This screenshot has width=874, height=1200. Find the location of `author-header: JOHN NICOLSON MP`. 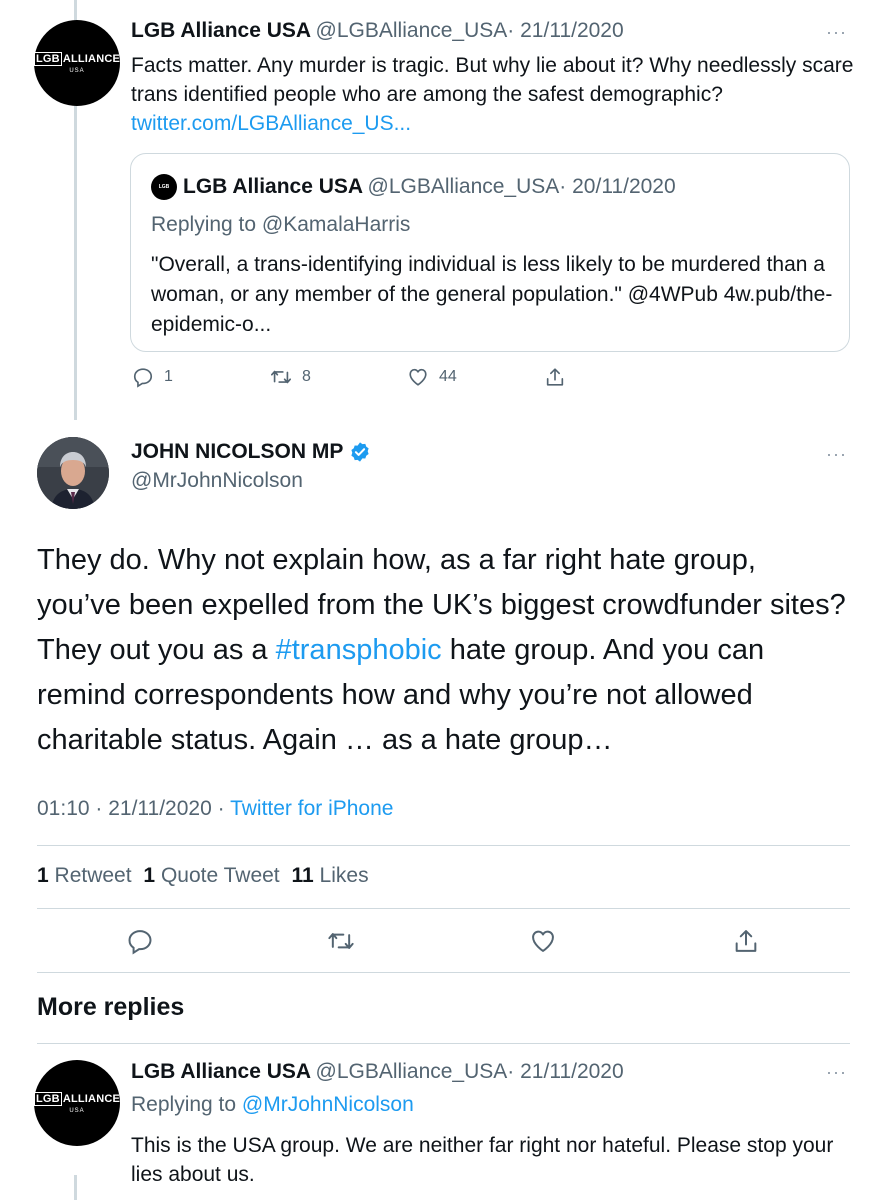

author-header: JOHN NICOLSON MP is located at coordinates (251, 452).